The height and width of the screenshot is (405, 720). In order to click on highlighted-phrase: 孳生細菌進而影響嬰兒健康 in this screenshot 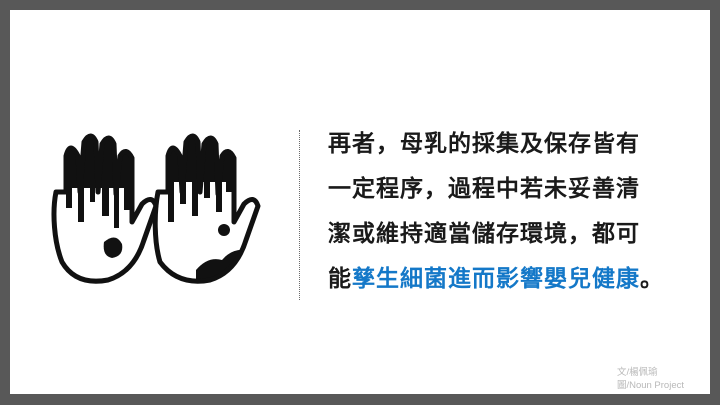, I will do `click(496, 279)`.